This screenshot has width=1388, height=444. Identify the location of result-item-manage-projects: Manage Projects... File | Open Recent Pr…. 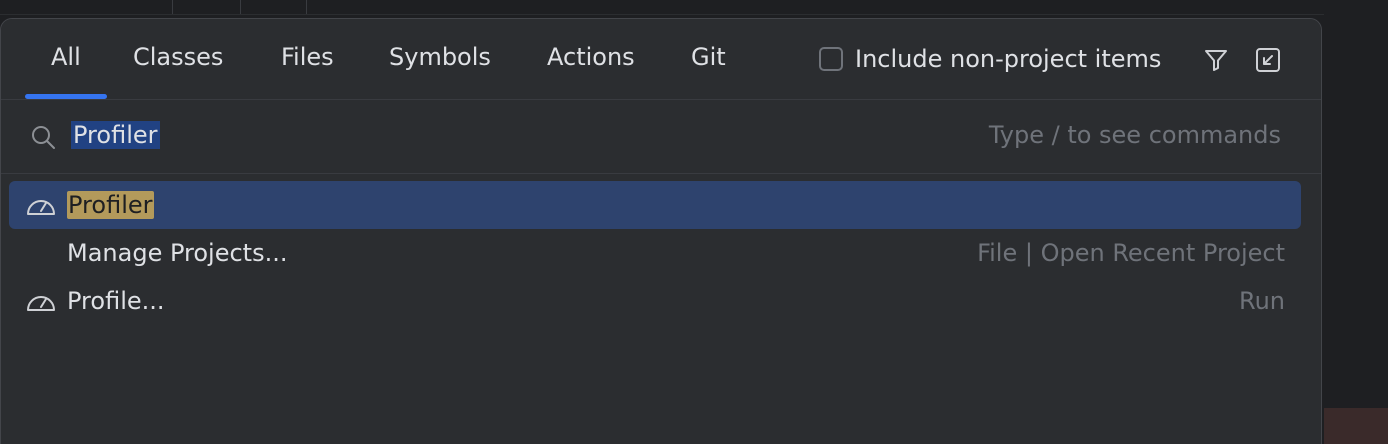
(655, 253).